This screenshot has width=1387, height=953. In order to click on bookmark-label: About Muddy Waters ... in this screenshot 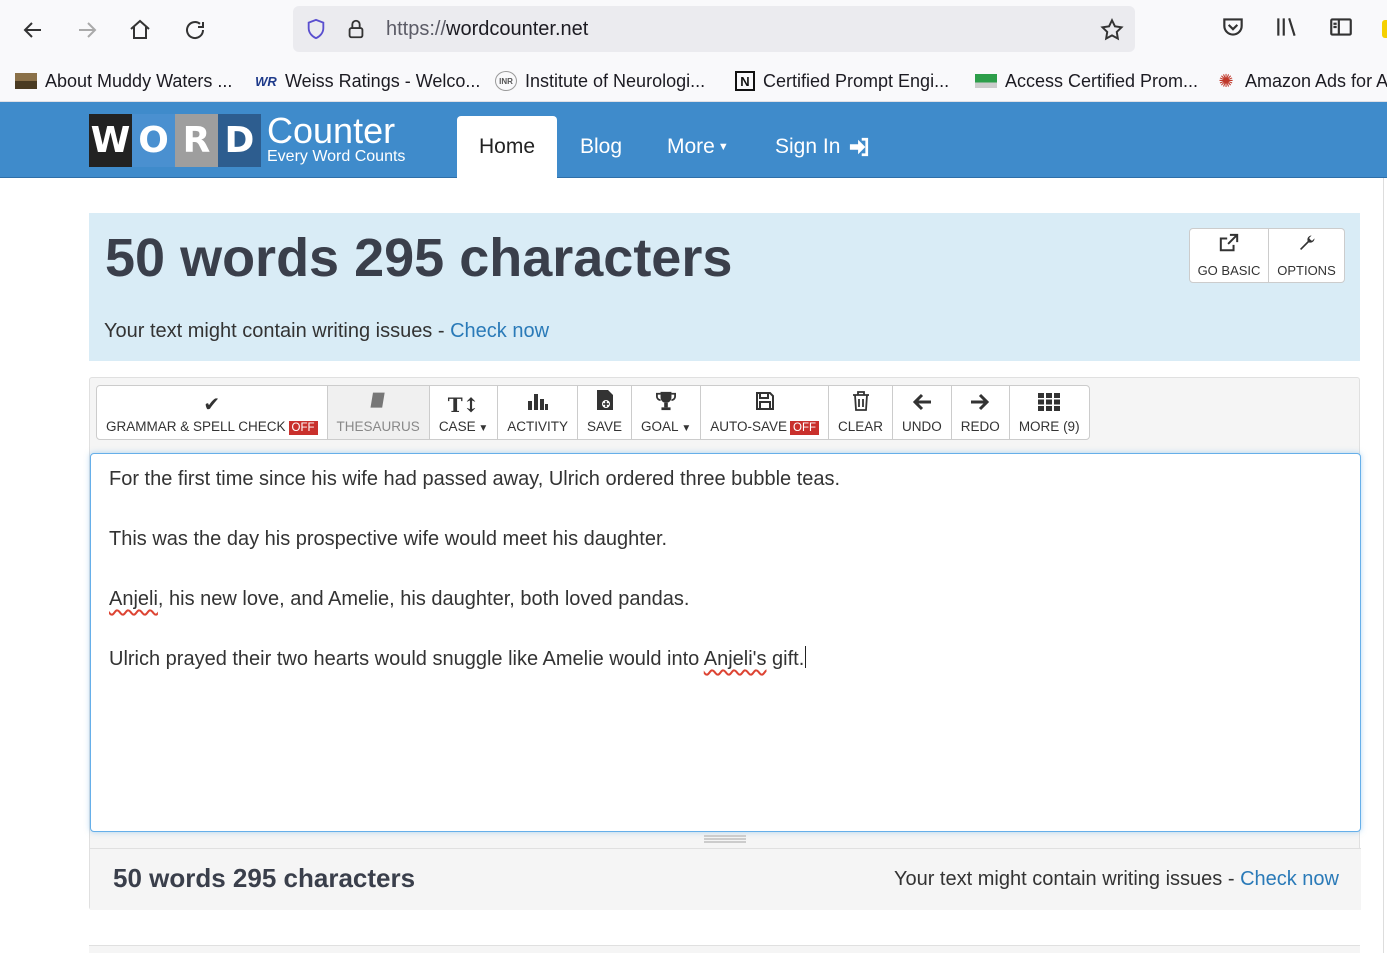, I will do `click(139, 80)`.